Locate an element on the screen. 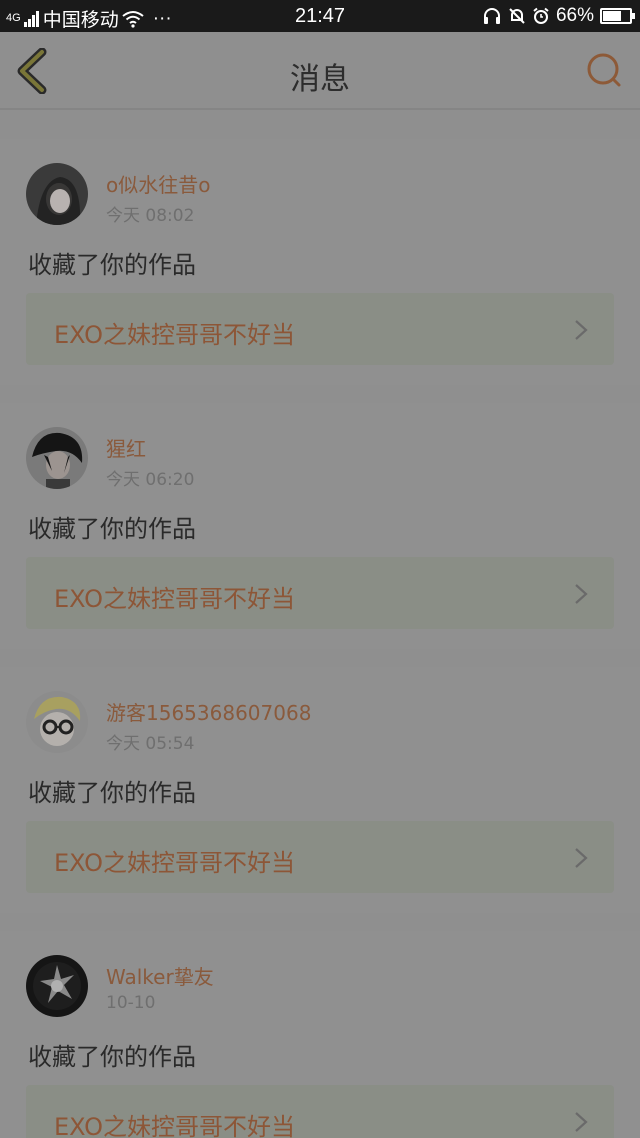 This screenshot has width=640, height=1138. search-icon is located at coordinates (604, 70).